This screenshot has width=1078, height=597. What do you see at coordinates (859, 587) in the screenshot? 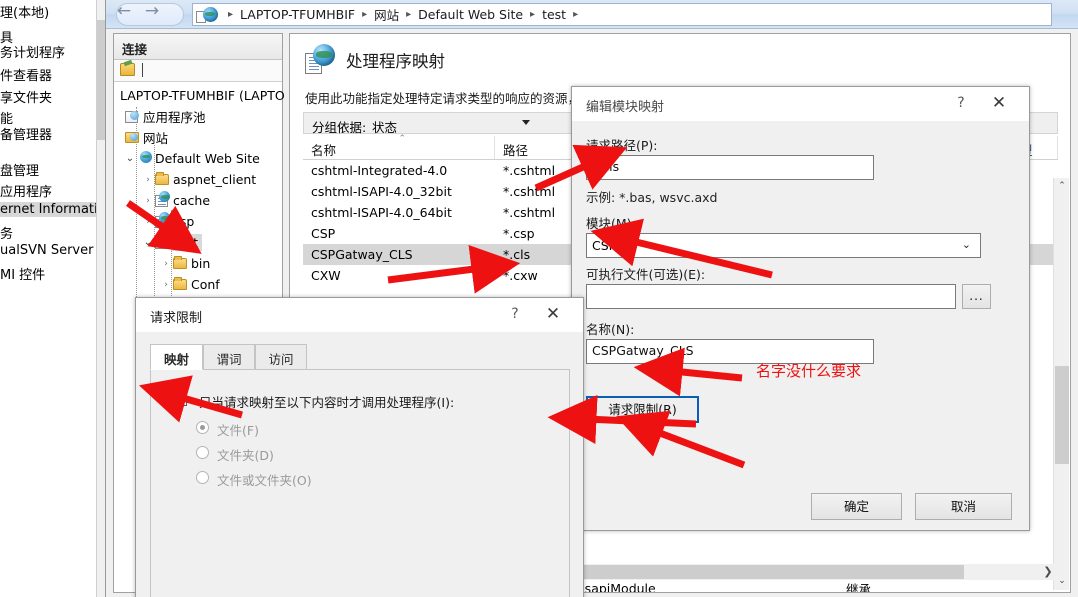
I see `cell-entry-type: 继承` at bounding box center [859, 587].